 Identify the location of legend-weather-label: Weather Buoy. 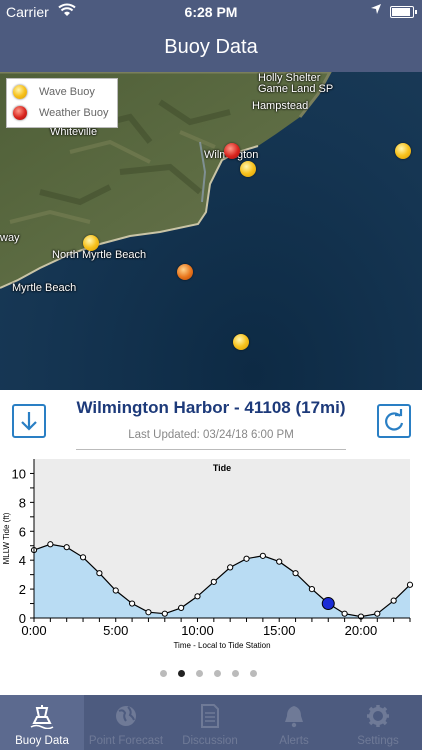
(74, 113).